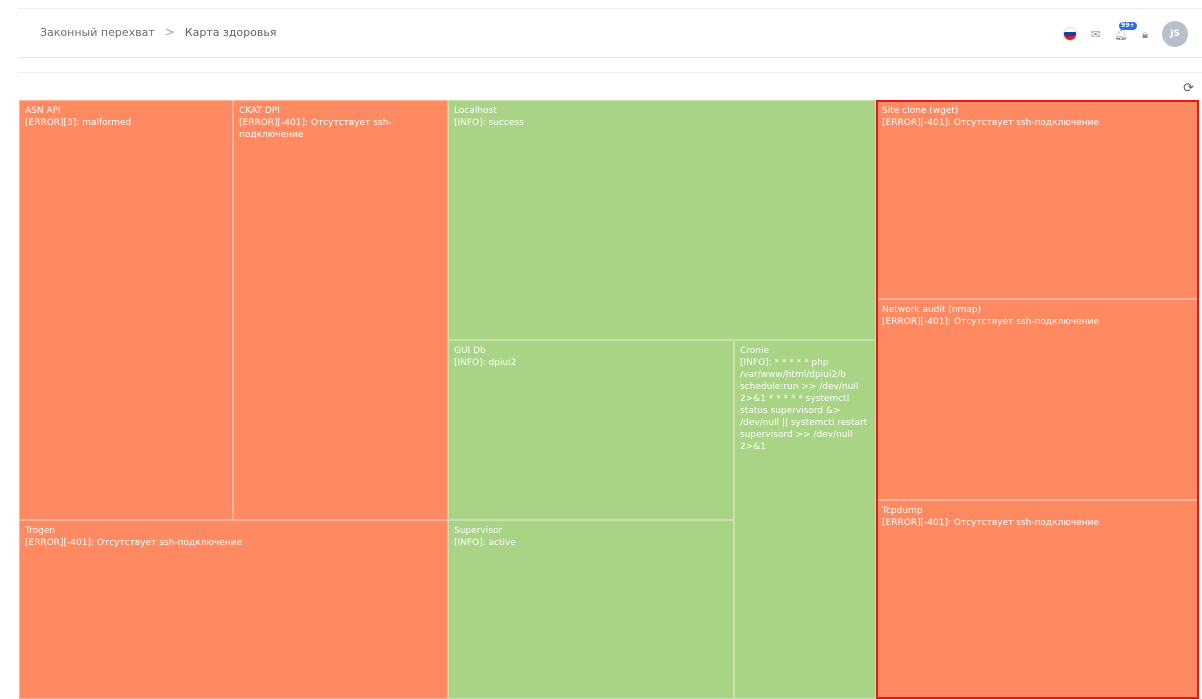 Image resolution: width=1202 pixels, height=699 pixels. Describe the element at coordinates (470, 351) in the screenshot. I see `tile-title: GUI Db` at that location.